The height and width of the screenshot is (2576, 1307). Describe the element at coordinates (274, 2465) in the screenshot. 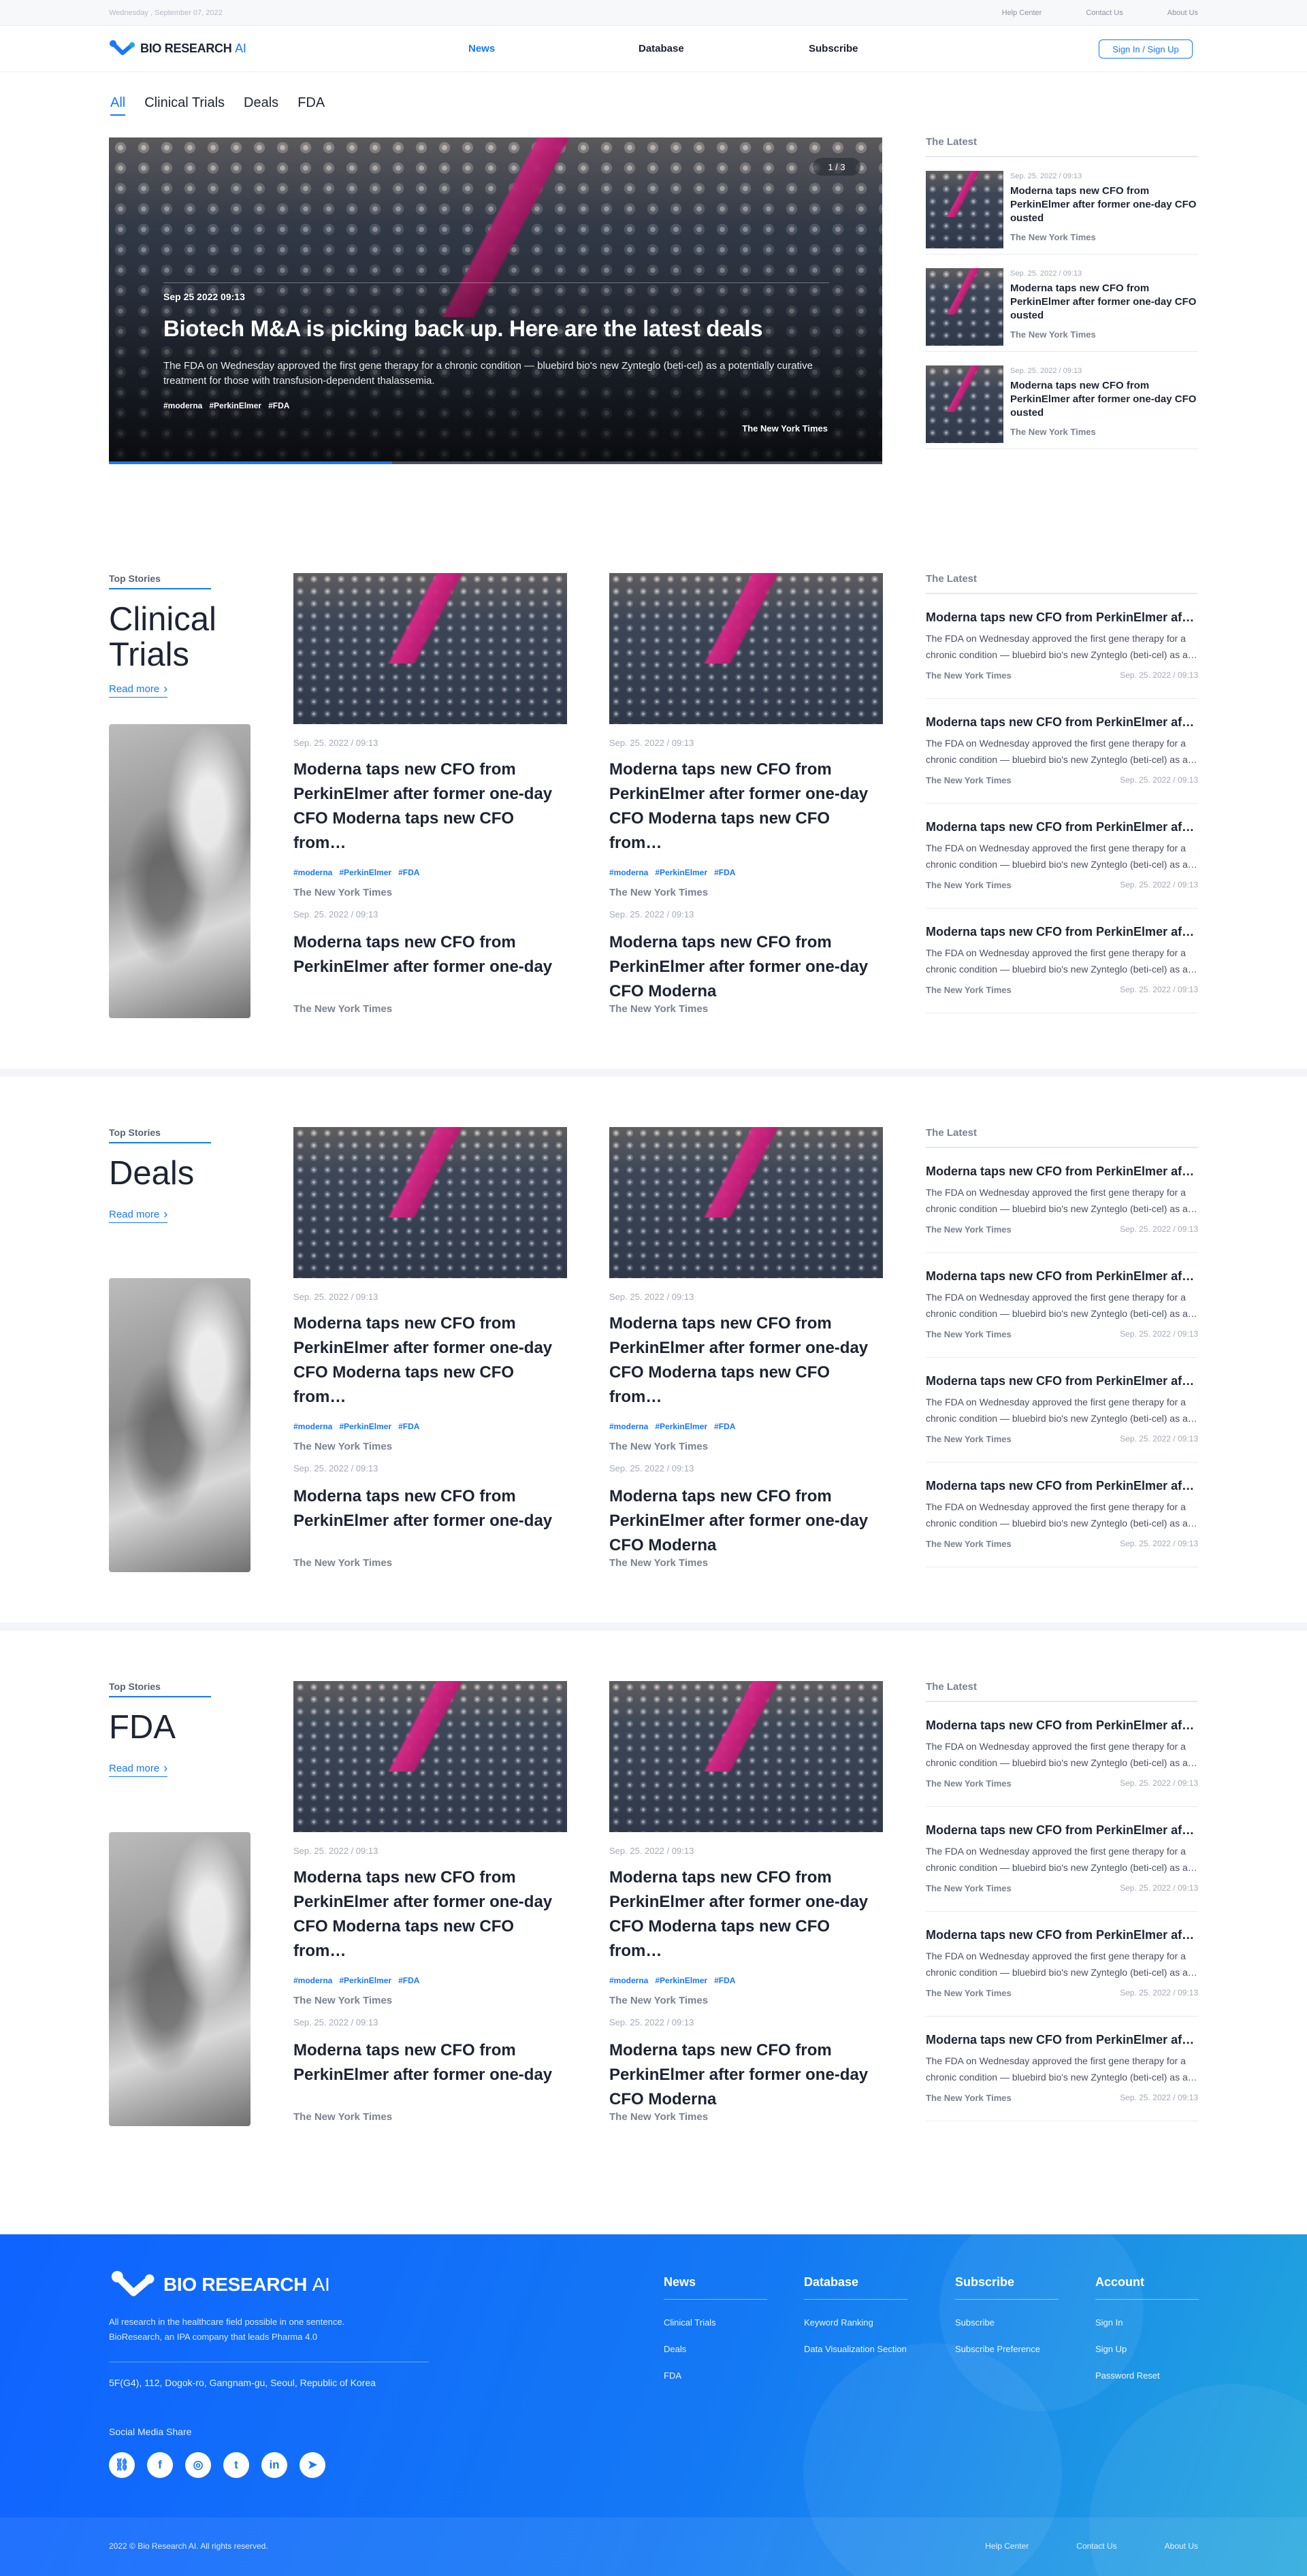

I see `linkedin-icon: in` at that location.